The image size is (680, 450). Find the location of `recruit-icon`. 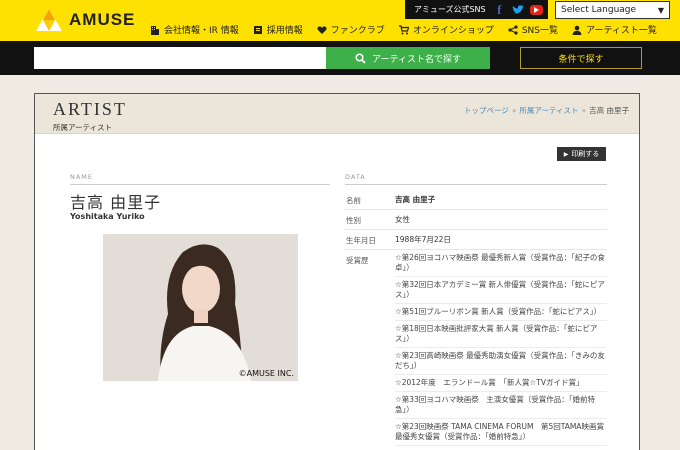

recruit-icon is located at coordinates (257, 29).